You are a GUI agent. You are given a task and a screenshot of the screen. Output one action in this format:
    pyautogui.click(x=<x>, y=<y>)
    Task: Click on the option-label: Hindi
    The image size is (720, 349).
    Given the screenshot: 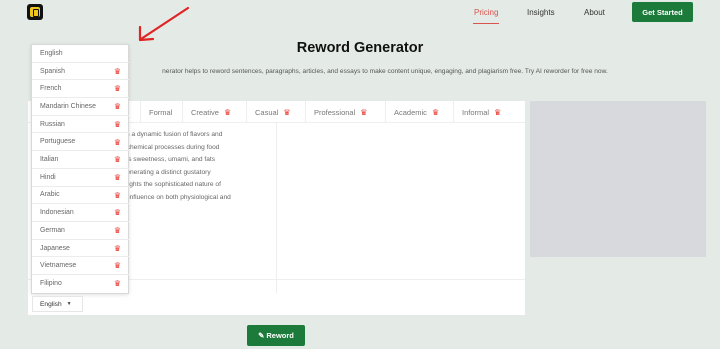 What is the action you would take?
    pyautogui.click(x=48, y=177)
    